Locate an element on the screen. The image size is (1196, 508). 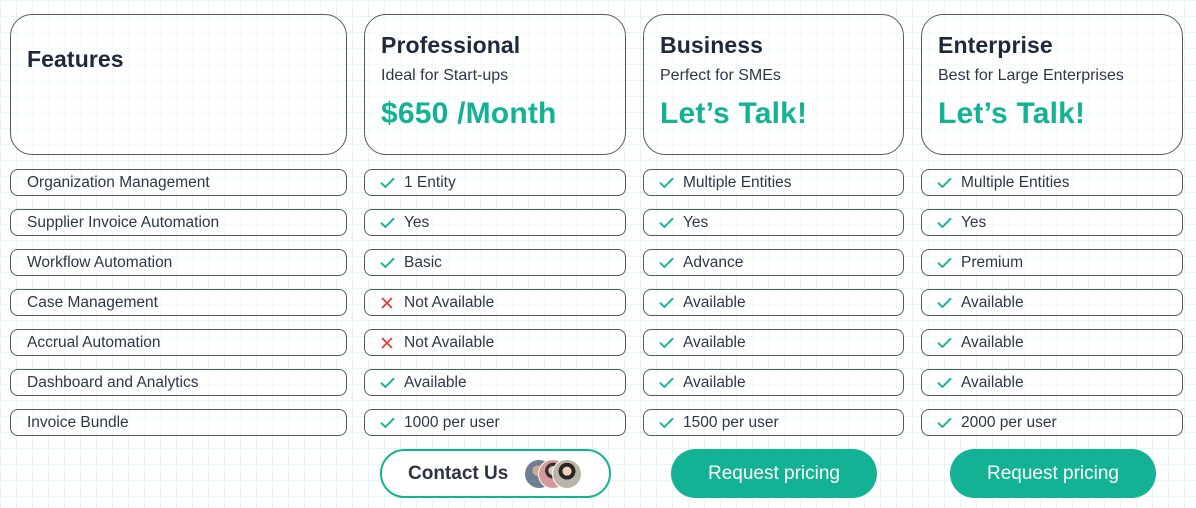
contact-us-button: Contact Us is located at coordinates (495, 473).